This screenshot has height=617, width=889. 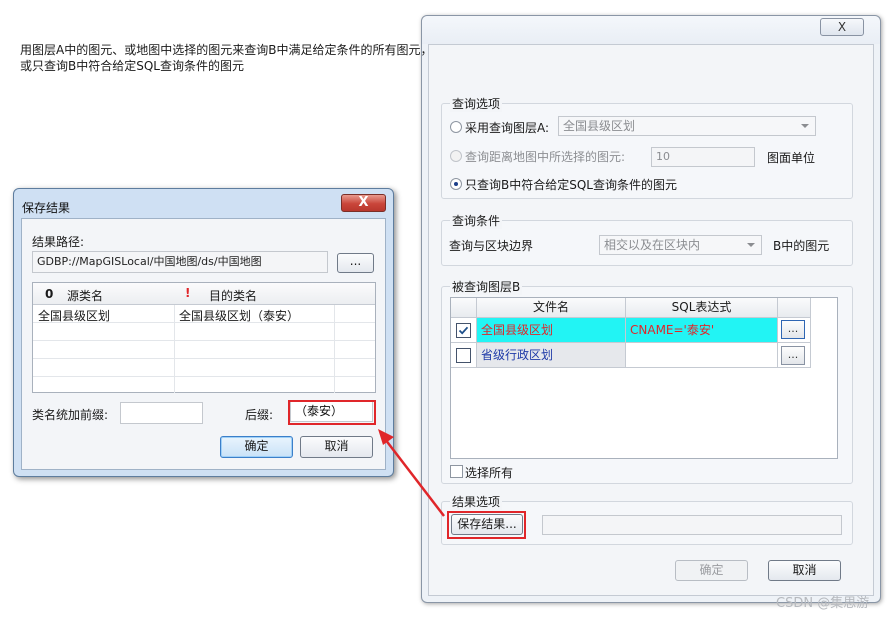 What do you see at coordinates (464, 308) in the screenshot?
I see `grid-corner-cell` at bounding box center [464, 308].